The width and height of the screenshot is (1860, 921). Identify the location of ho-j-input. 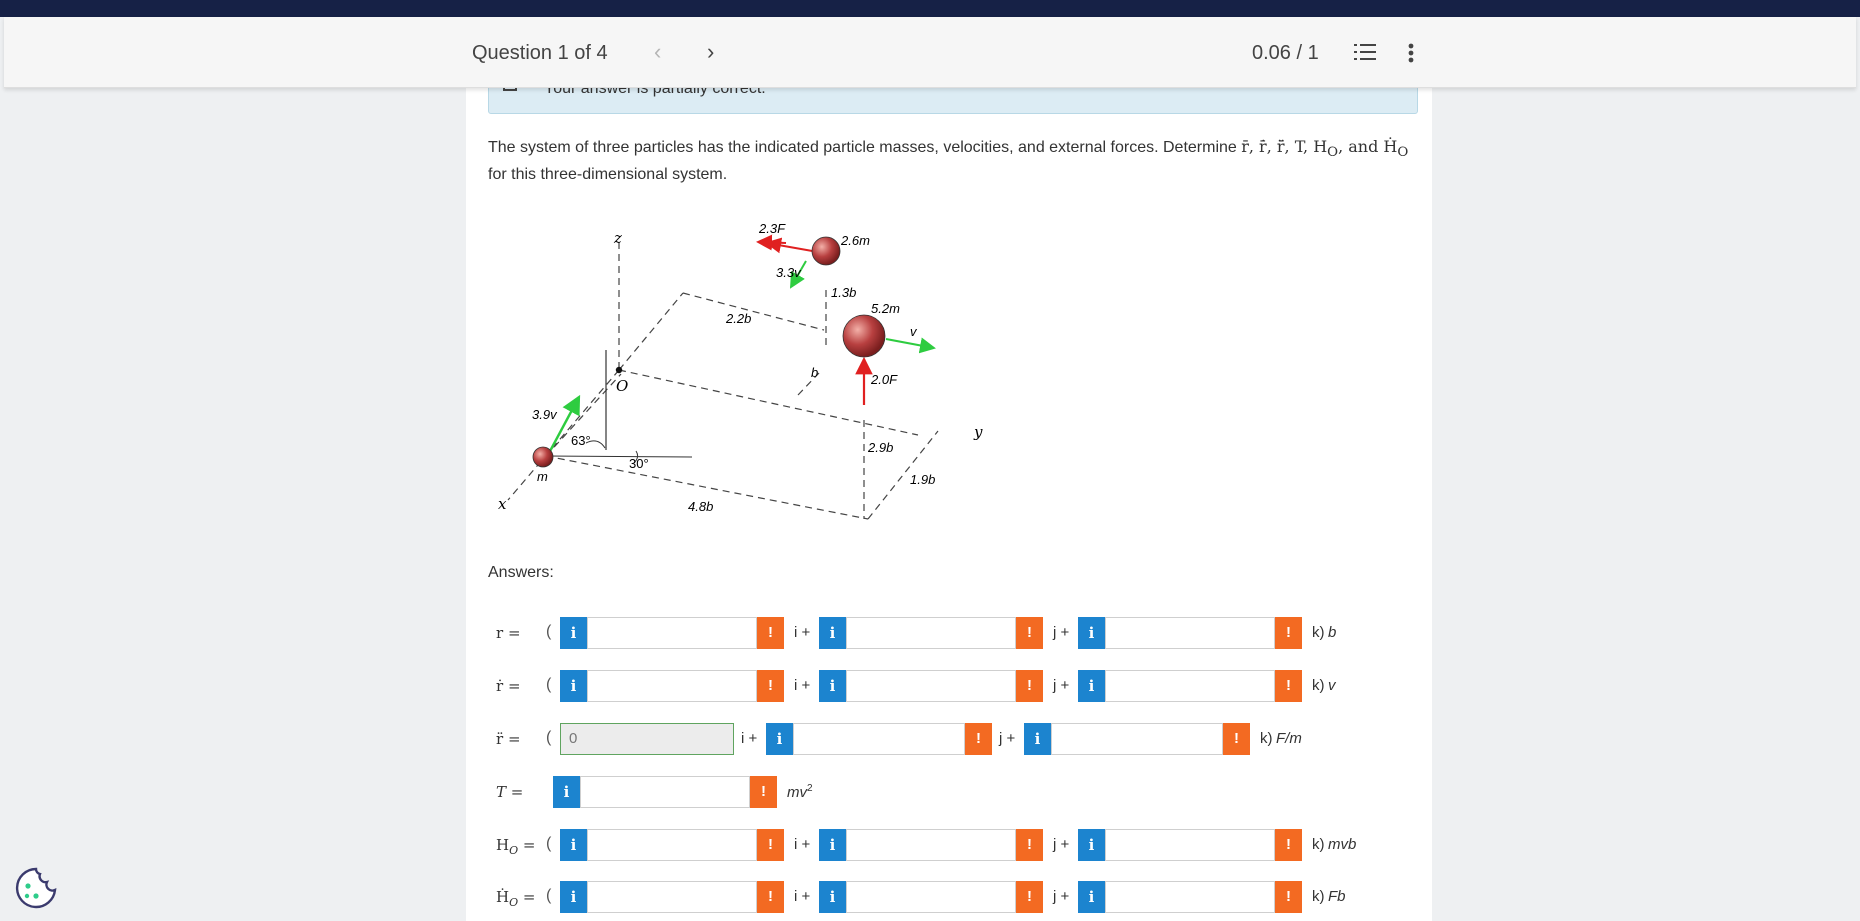
(931, 845).